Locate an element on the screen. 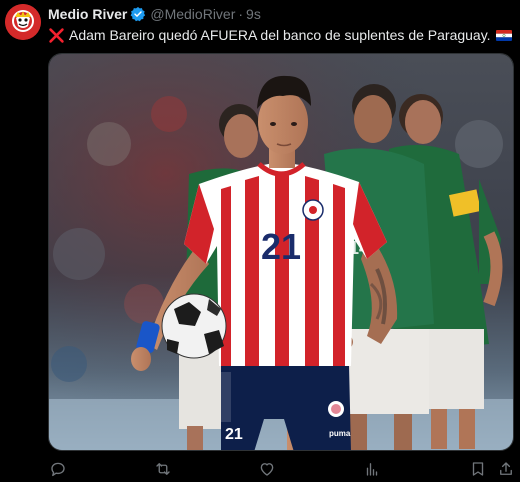 The height and width of the screenshot is (482, 520). cross-mark-icon is located at coordinates (56, 35).